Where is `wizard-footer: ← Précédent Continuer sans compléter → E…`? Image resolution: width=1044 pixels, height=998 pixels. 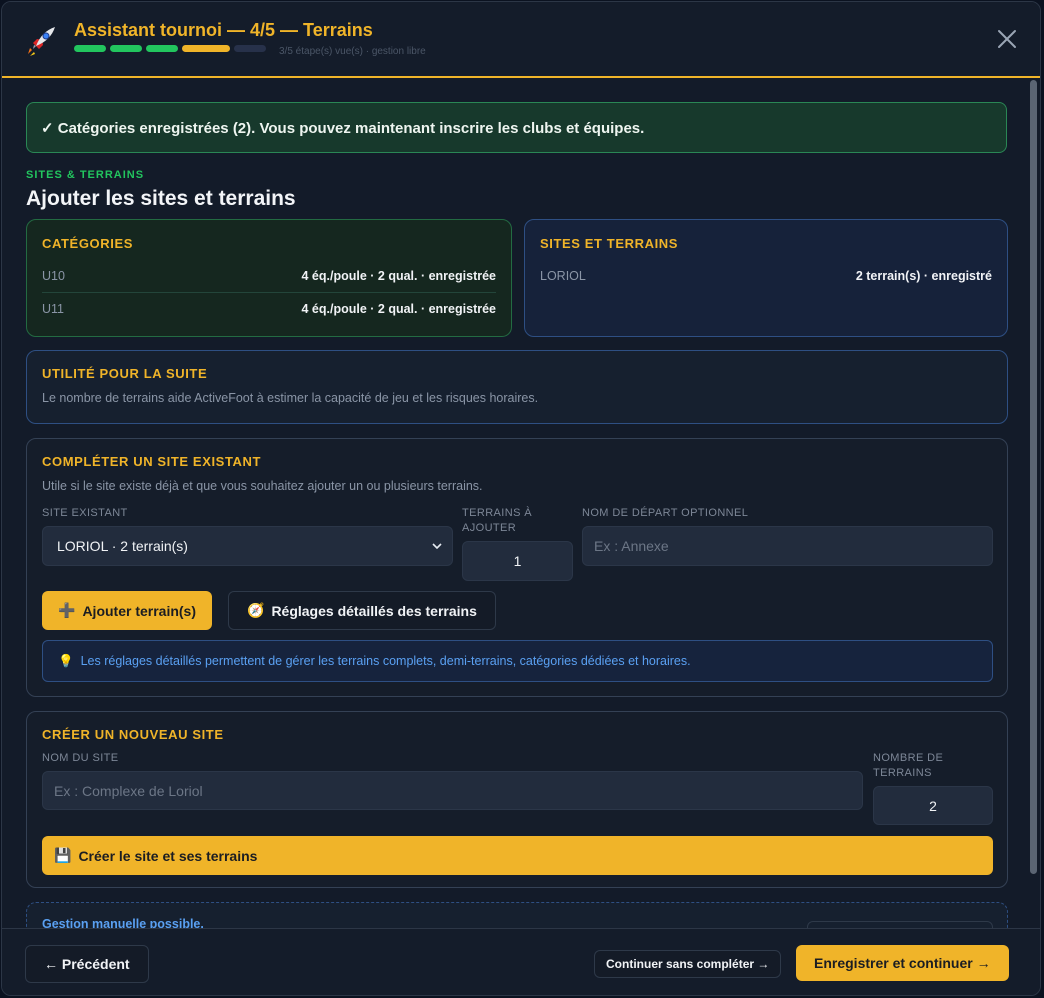 wizard-footer: ← Précédent Continuer sans compléter → E… is located at coordinates (521, 961).